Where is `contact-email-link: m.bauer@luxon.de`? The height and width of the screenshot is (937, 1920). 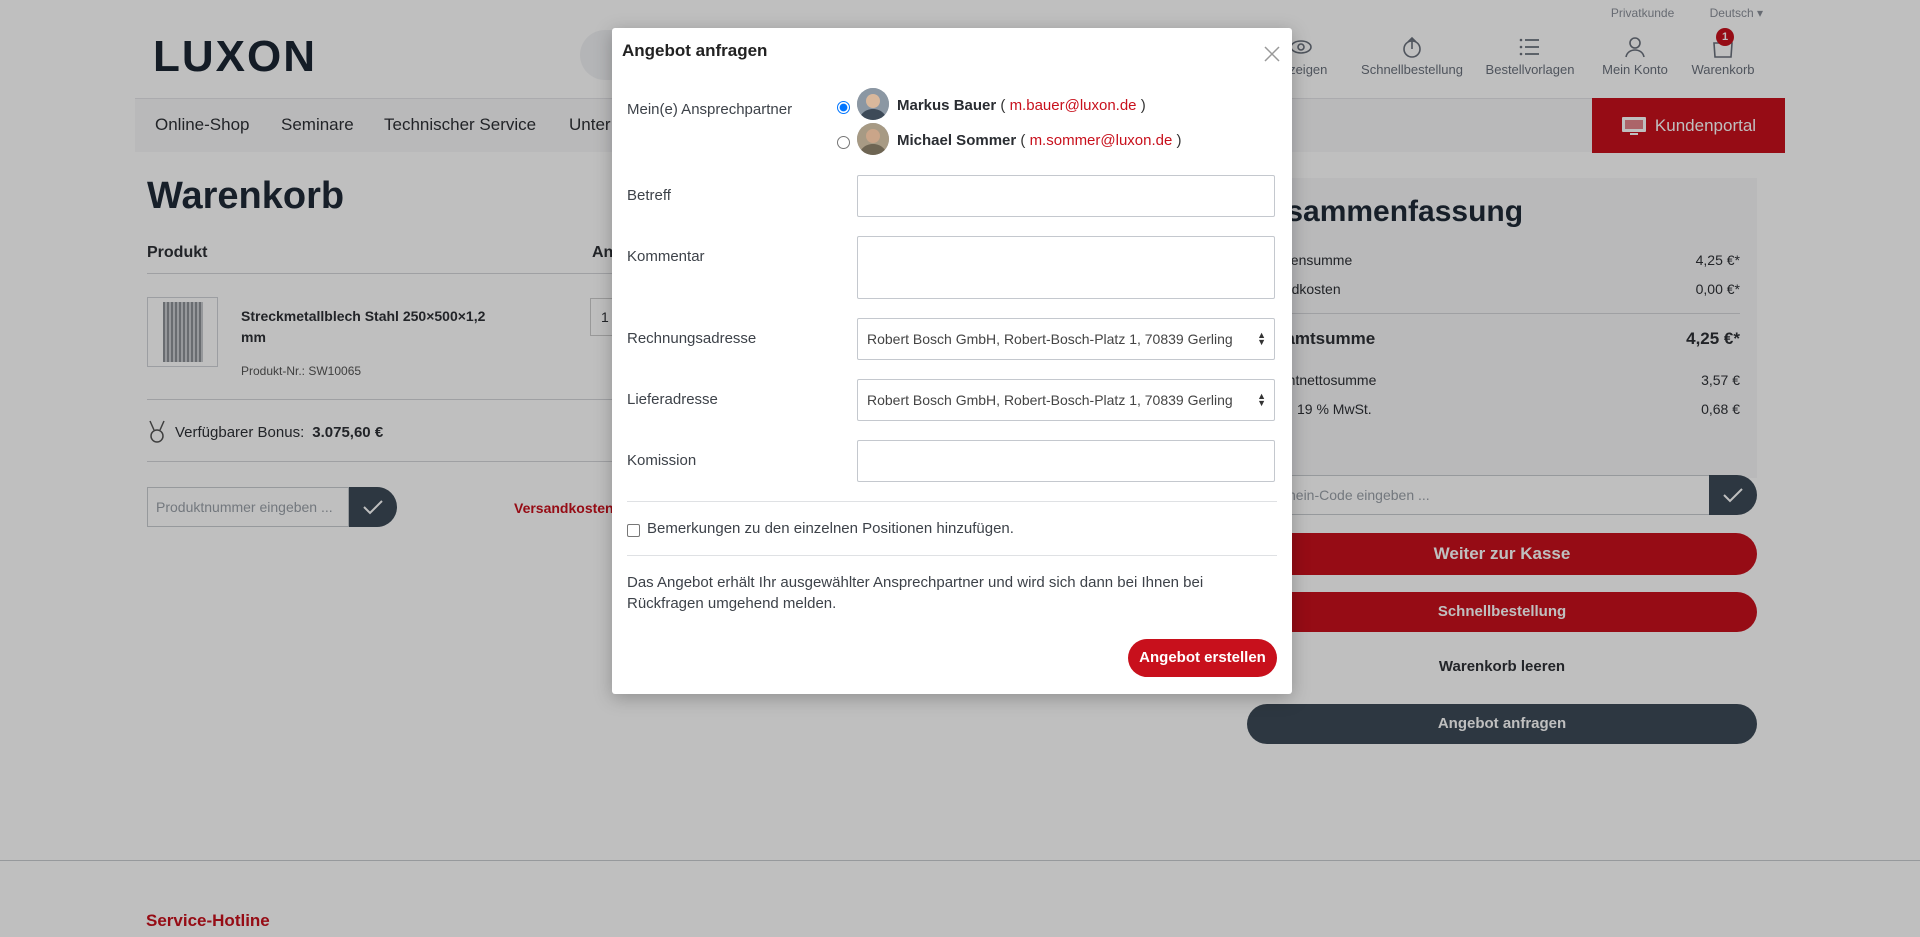 contact-email-link: m.bauer@luxon.de is located at coordinates (1073, 105).